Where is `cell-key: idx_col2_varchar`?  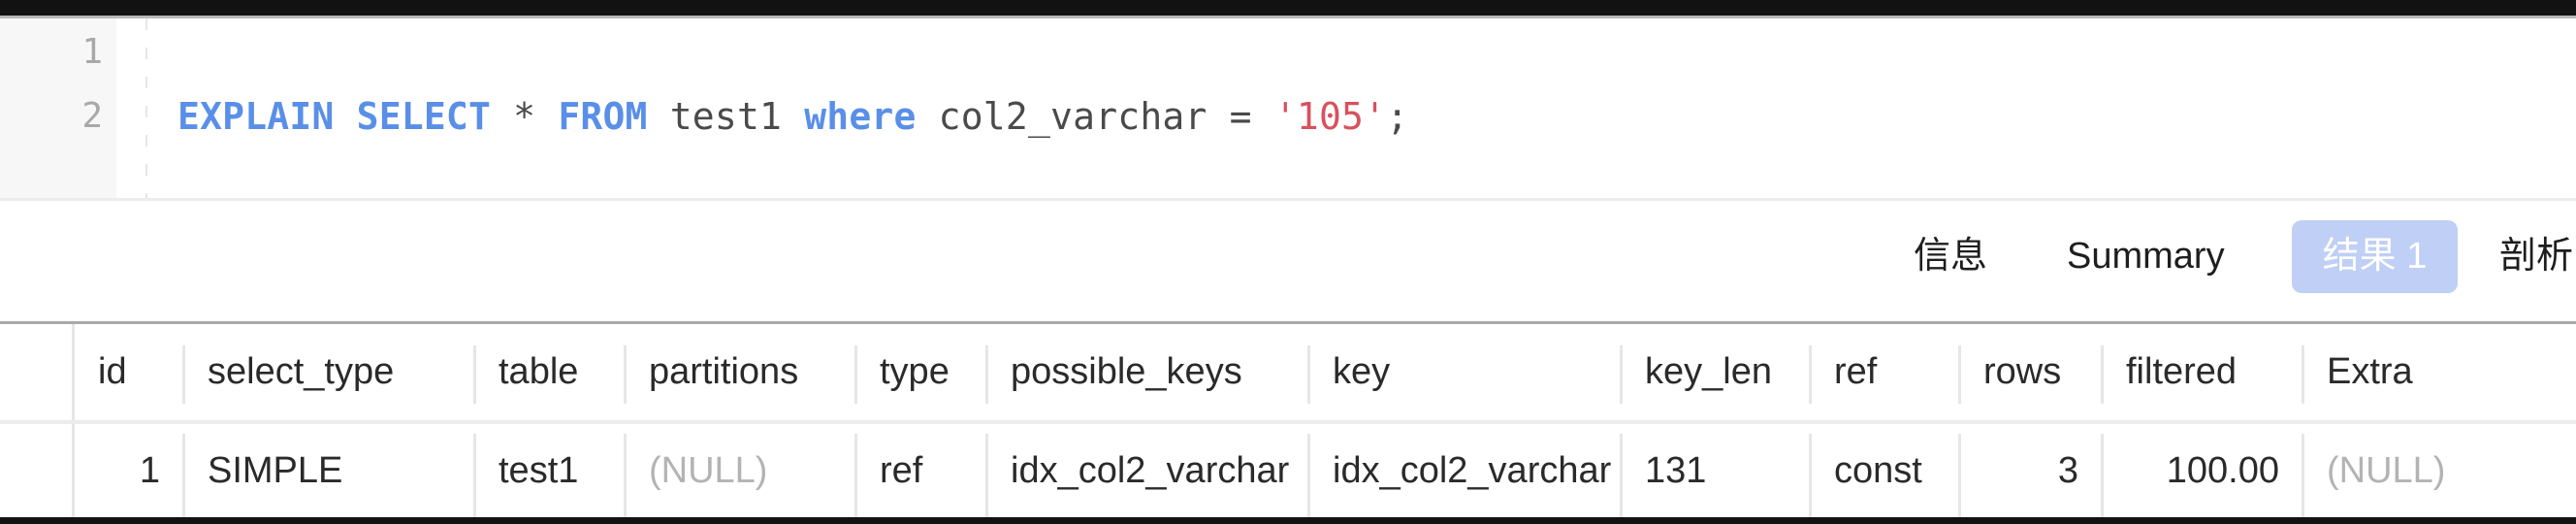 cell-key: idx_col2_varchar is located at coordinates (1464, 470).